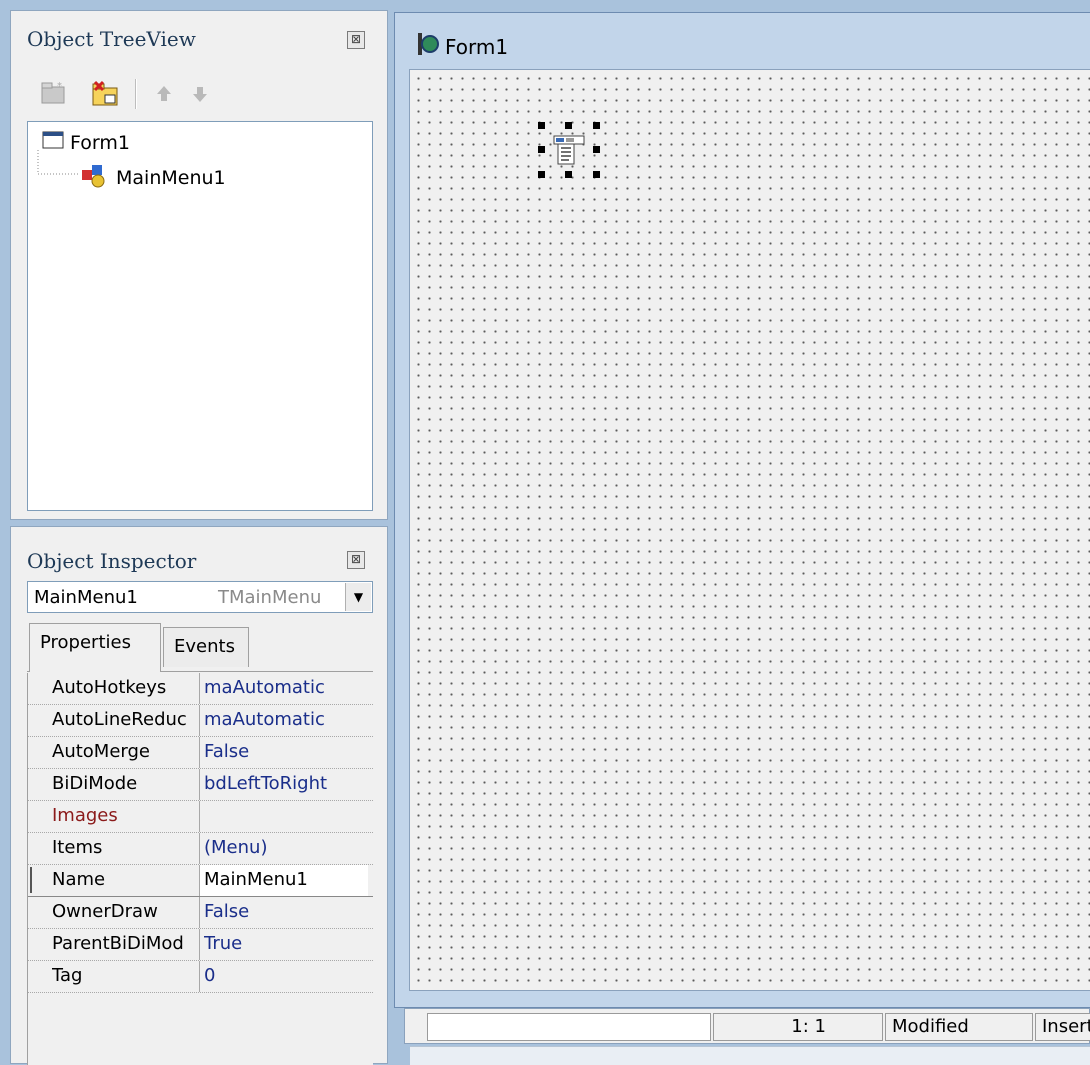 Image resolution: width=1090 pixels, height=1065 pixels. I want to click on tree-node-mainmenu1: MainMenu1, so click(153, 177).